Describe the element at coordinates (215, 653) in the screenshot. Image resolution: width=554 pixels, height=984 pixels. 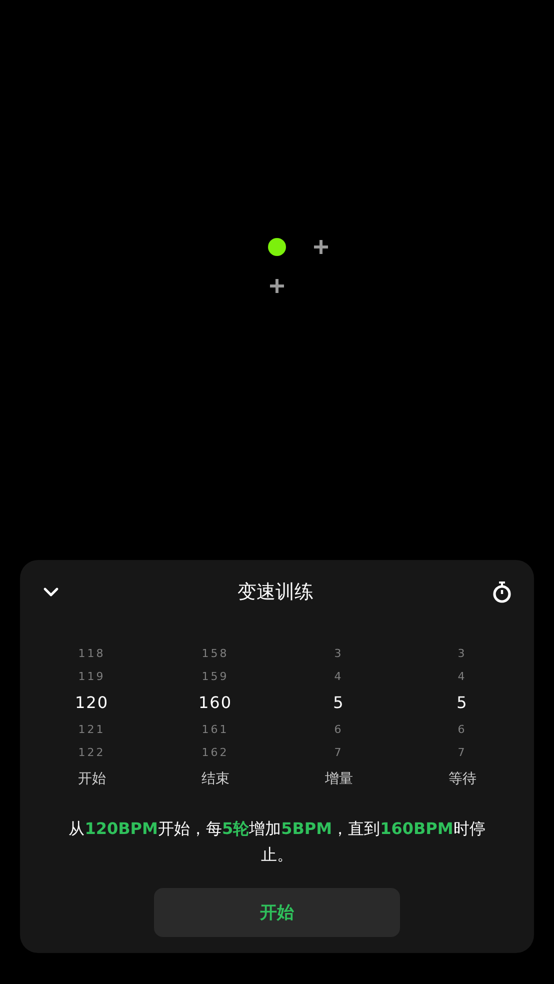
I see `picker-value: 158` at that location.